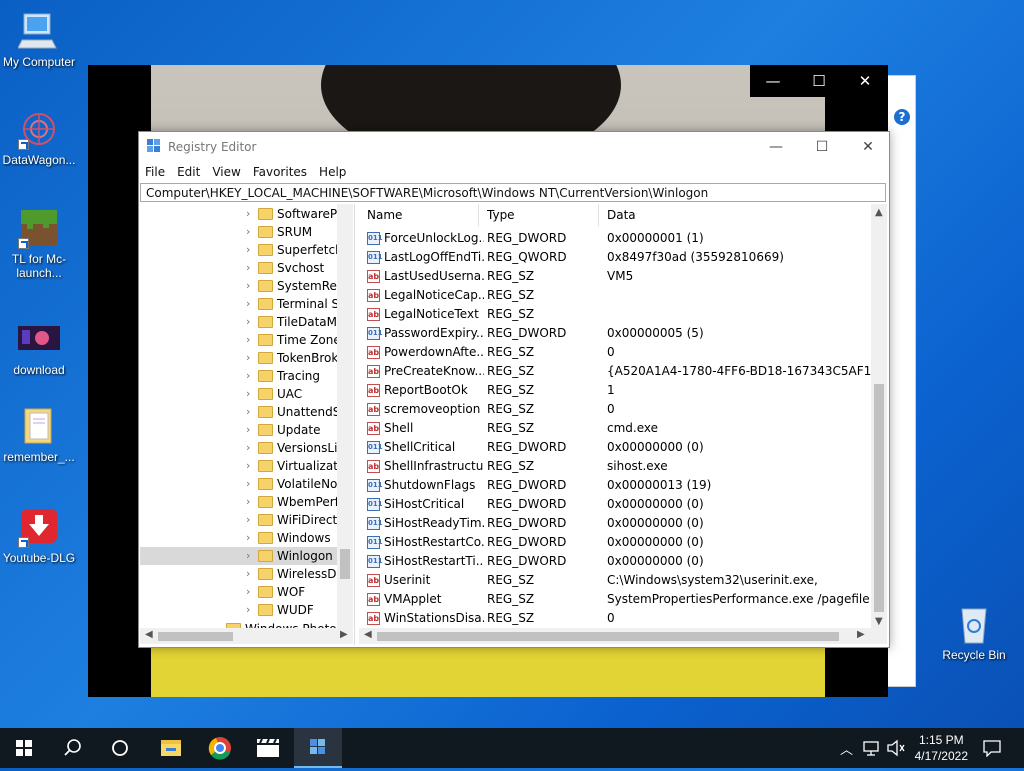 This screenshot has width=1024, height=771. Describe the element at coordinates (614, 390) in the screenshot. I see `table-row: ab ReportBootOk REG_SZ 1` at that location.